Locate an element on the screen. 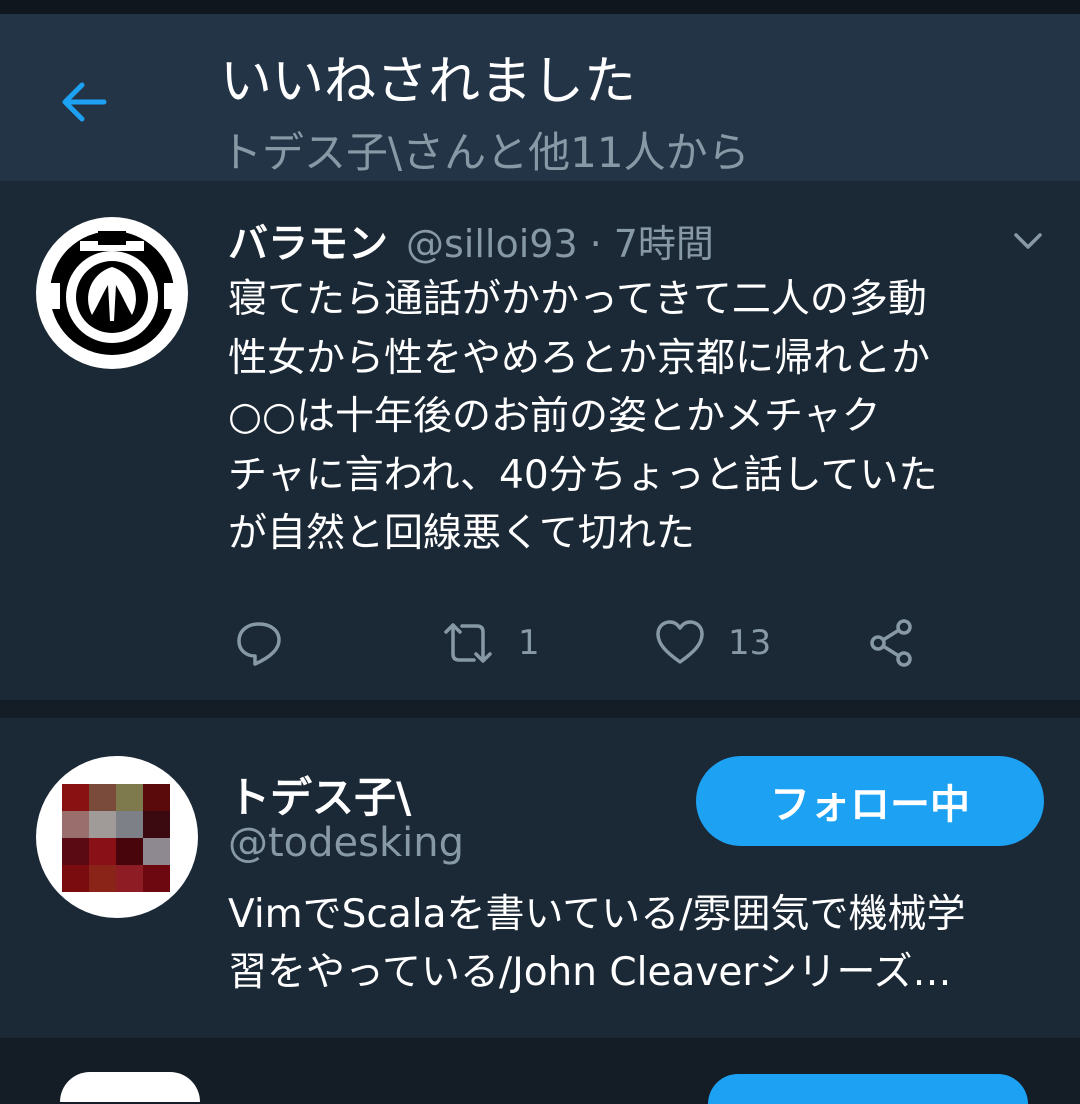 This screenshot has width=1080, height=1104. section-divider is located at coordinates (540, 709).